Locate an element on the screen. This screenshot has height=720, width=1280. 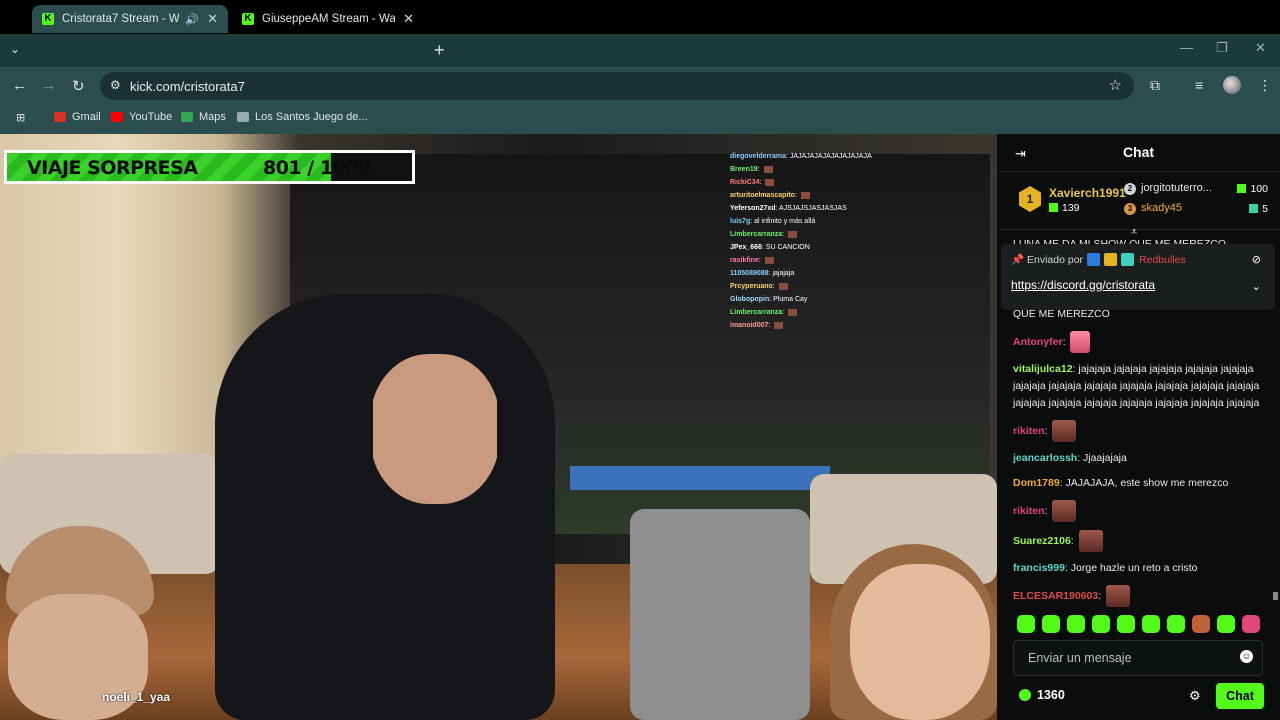
tab-cristorata7: K Cristorata7 Stream - Watch 🔊 ✕ is located at coordinates (130, 19).